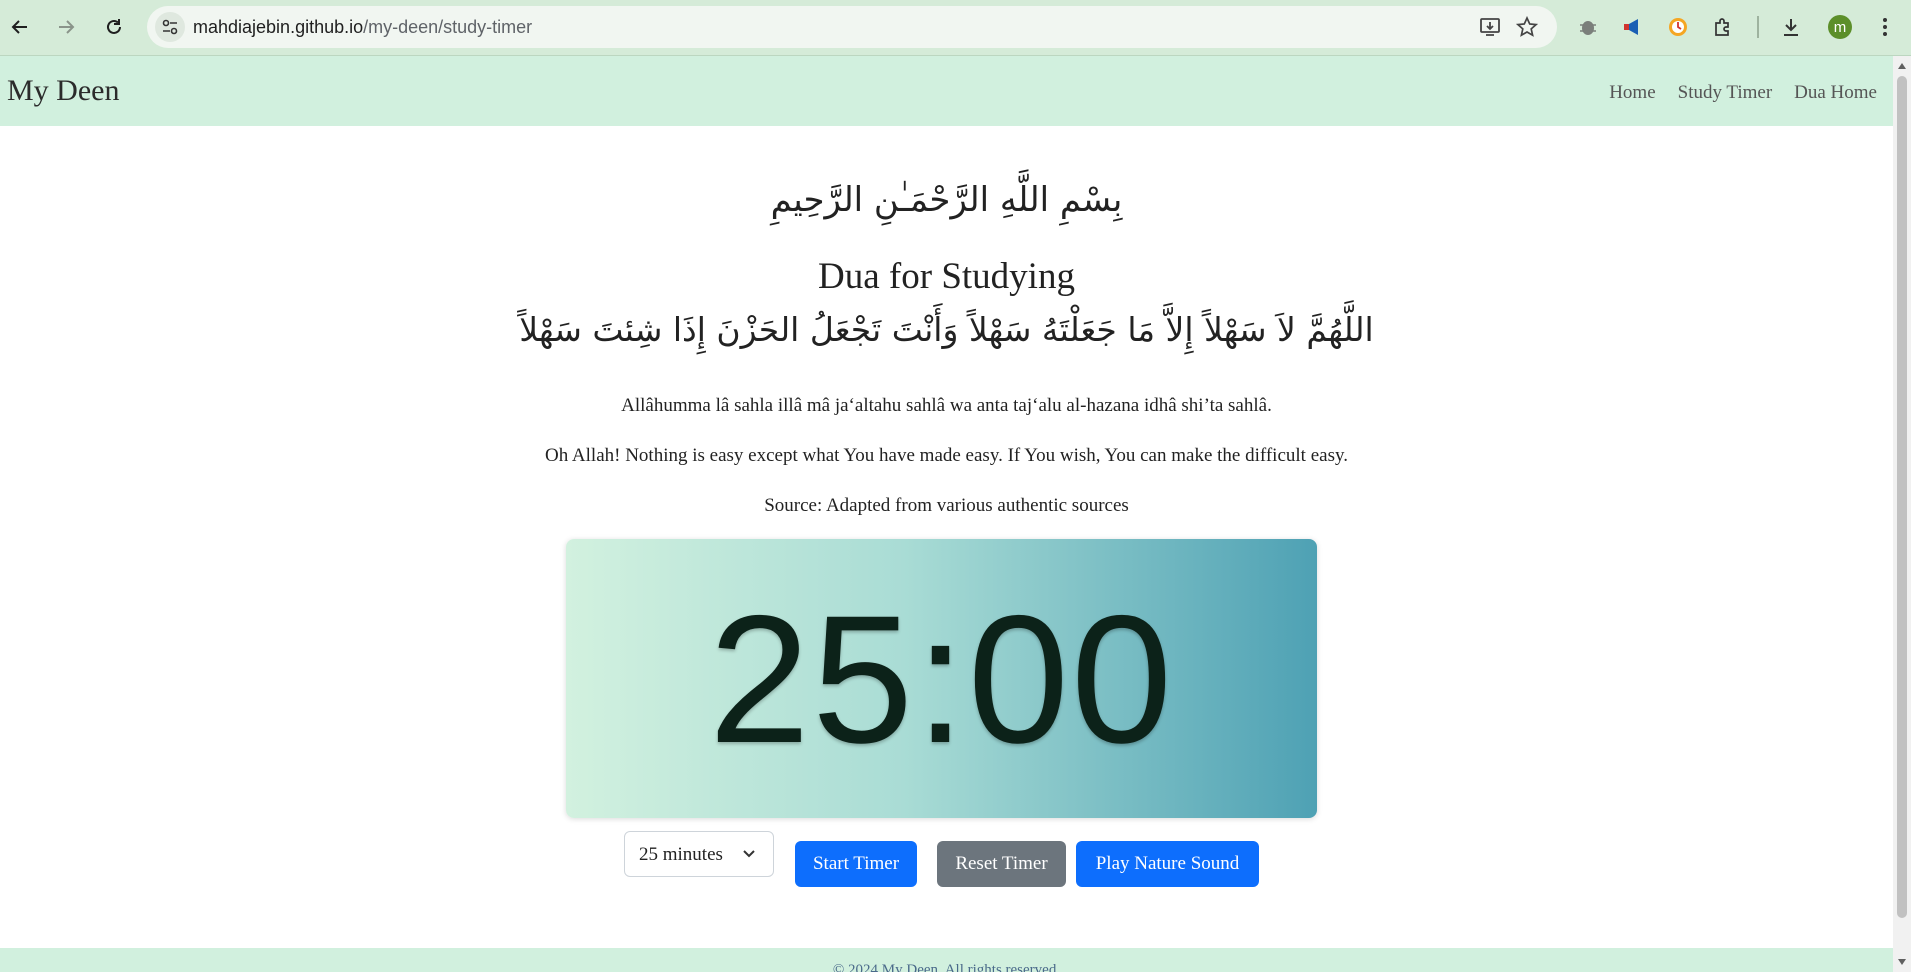  Describe the element at coordinates (856, 864) in the screenshot. I see `start-timer-button: Start Timer` at that location.